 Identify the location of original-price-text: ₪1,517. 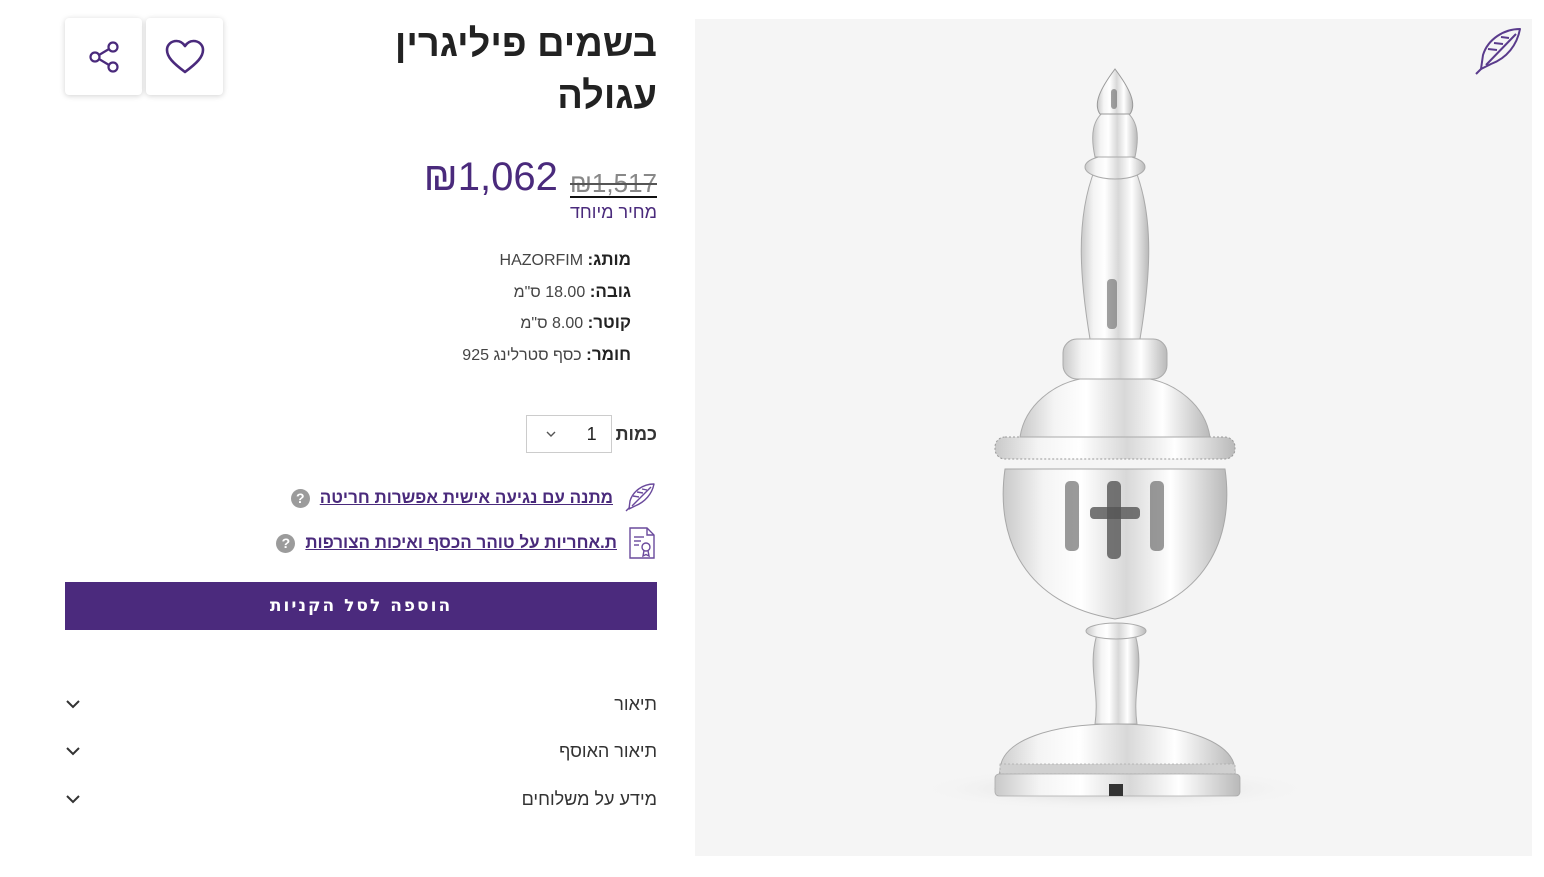
(613, 183).